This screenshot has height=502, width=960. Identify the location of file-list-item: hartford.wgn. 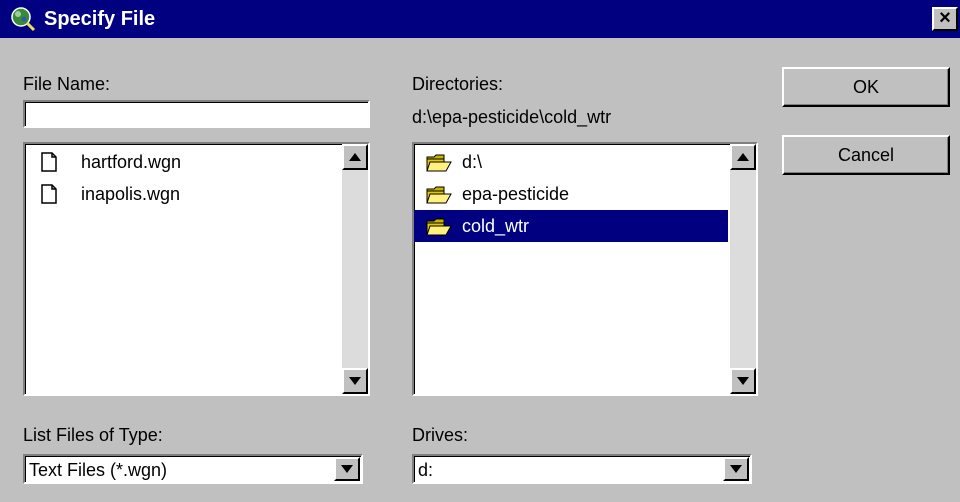
(183, 162).